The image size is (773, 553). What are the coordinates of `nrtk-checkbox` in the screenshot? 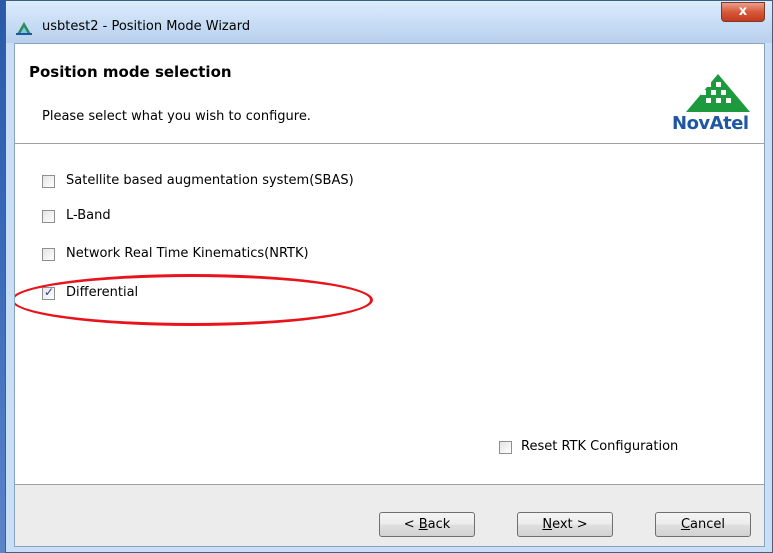 It's located at (48, 254).